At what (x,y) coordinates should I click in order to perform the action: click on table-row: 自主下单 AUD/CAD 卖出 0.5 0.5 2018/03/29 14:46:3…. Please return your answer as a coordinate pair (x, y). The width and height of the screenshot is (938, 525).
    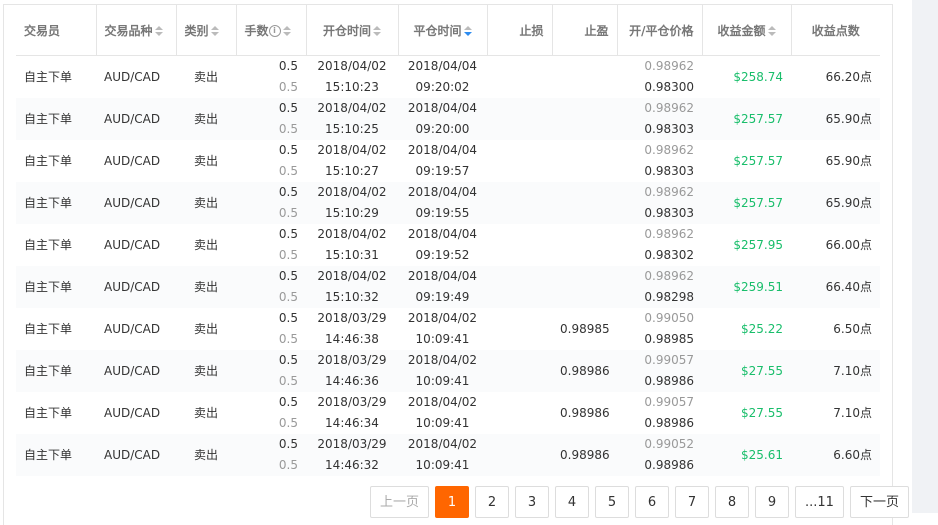
    Looking at the image, I should click on (448, 413).